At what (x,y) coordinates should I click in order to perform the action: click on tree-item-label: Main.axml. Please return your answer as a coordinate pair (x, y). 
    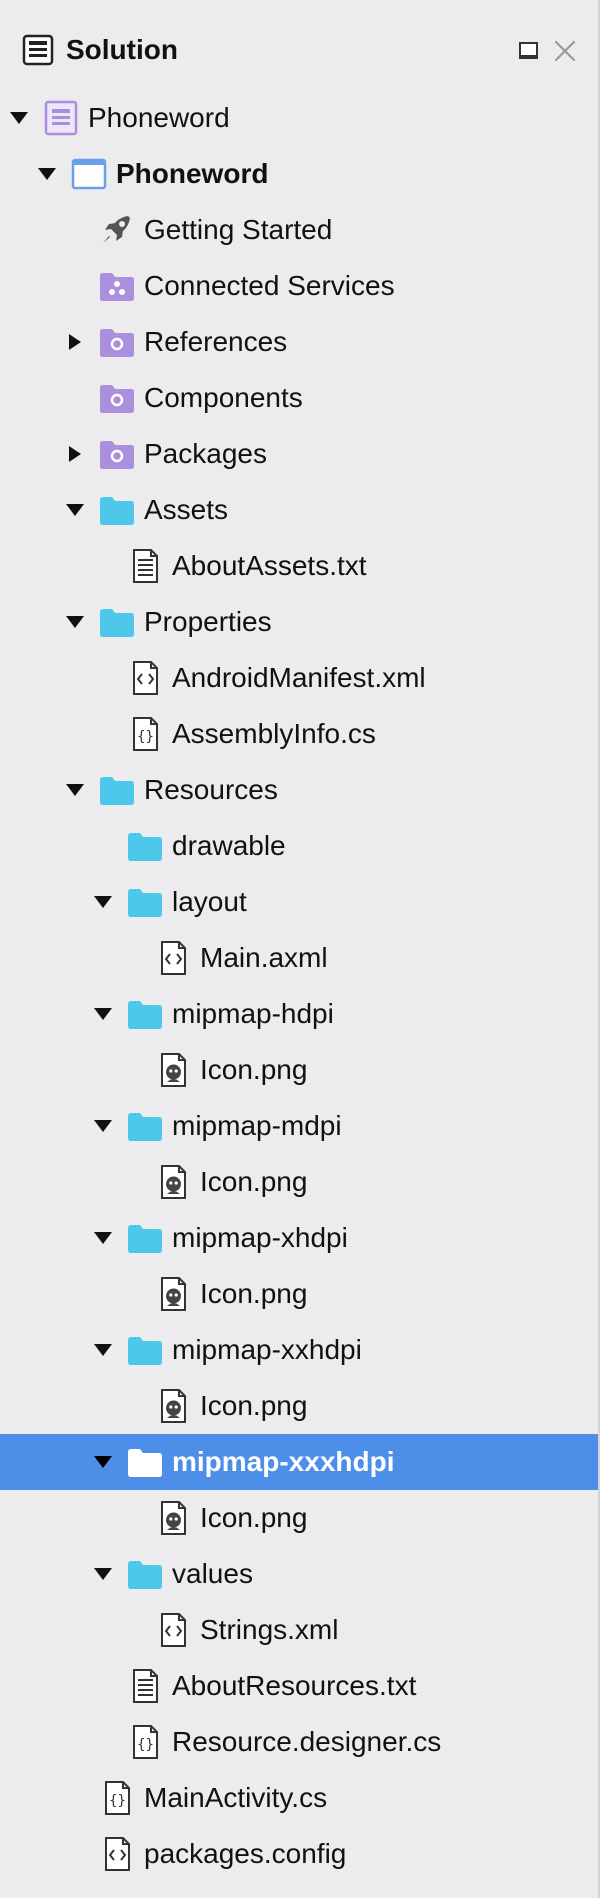
    Looking at the image, I should click on (264, 957).